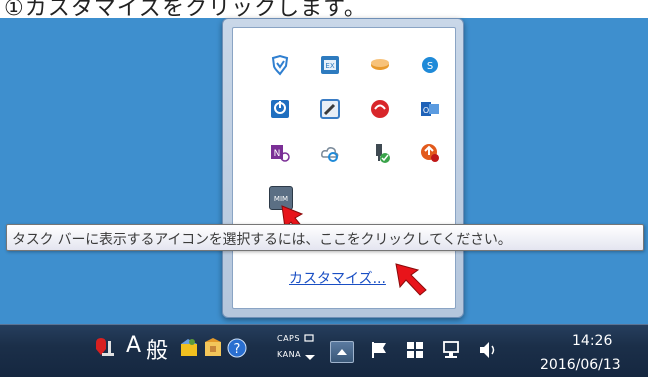 The width and height of the screenshot is (648, 377). What do you see at coordinates (106, 349) in the screenshot?
I see `language-bar-icon` at bounding box center [106, 349].